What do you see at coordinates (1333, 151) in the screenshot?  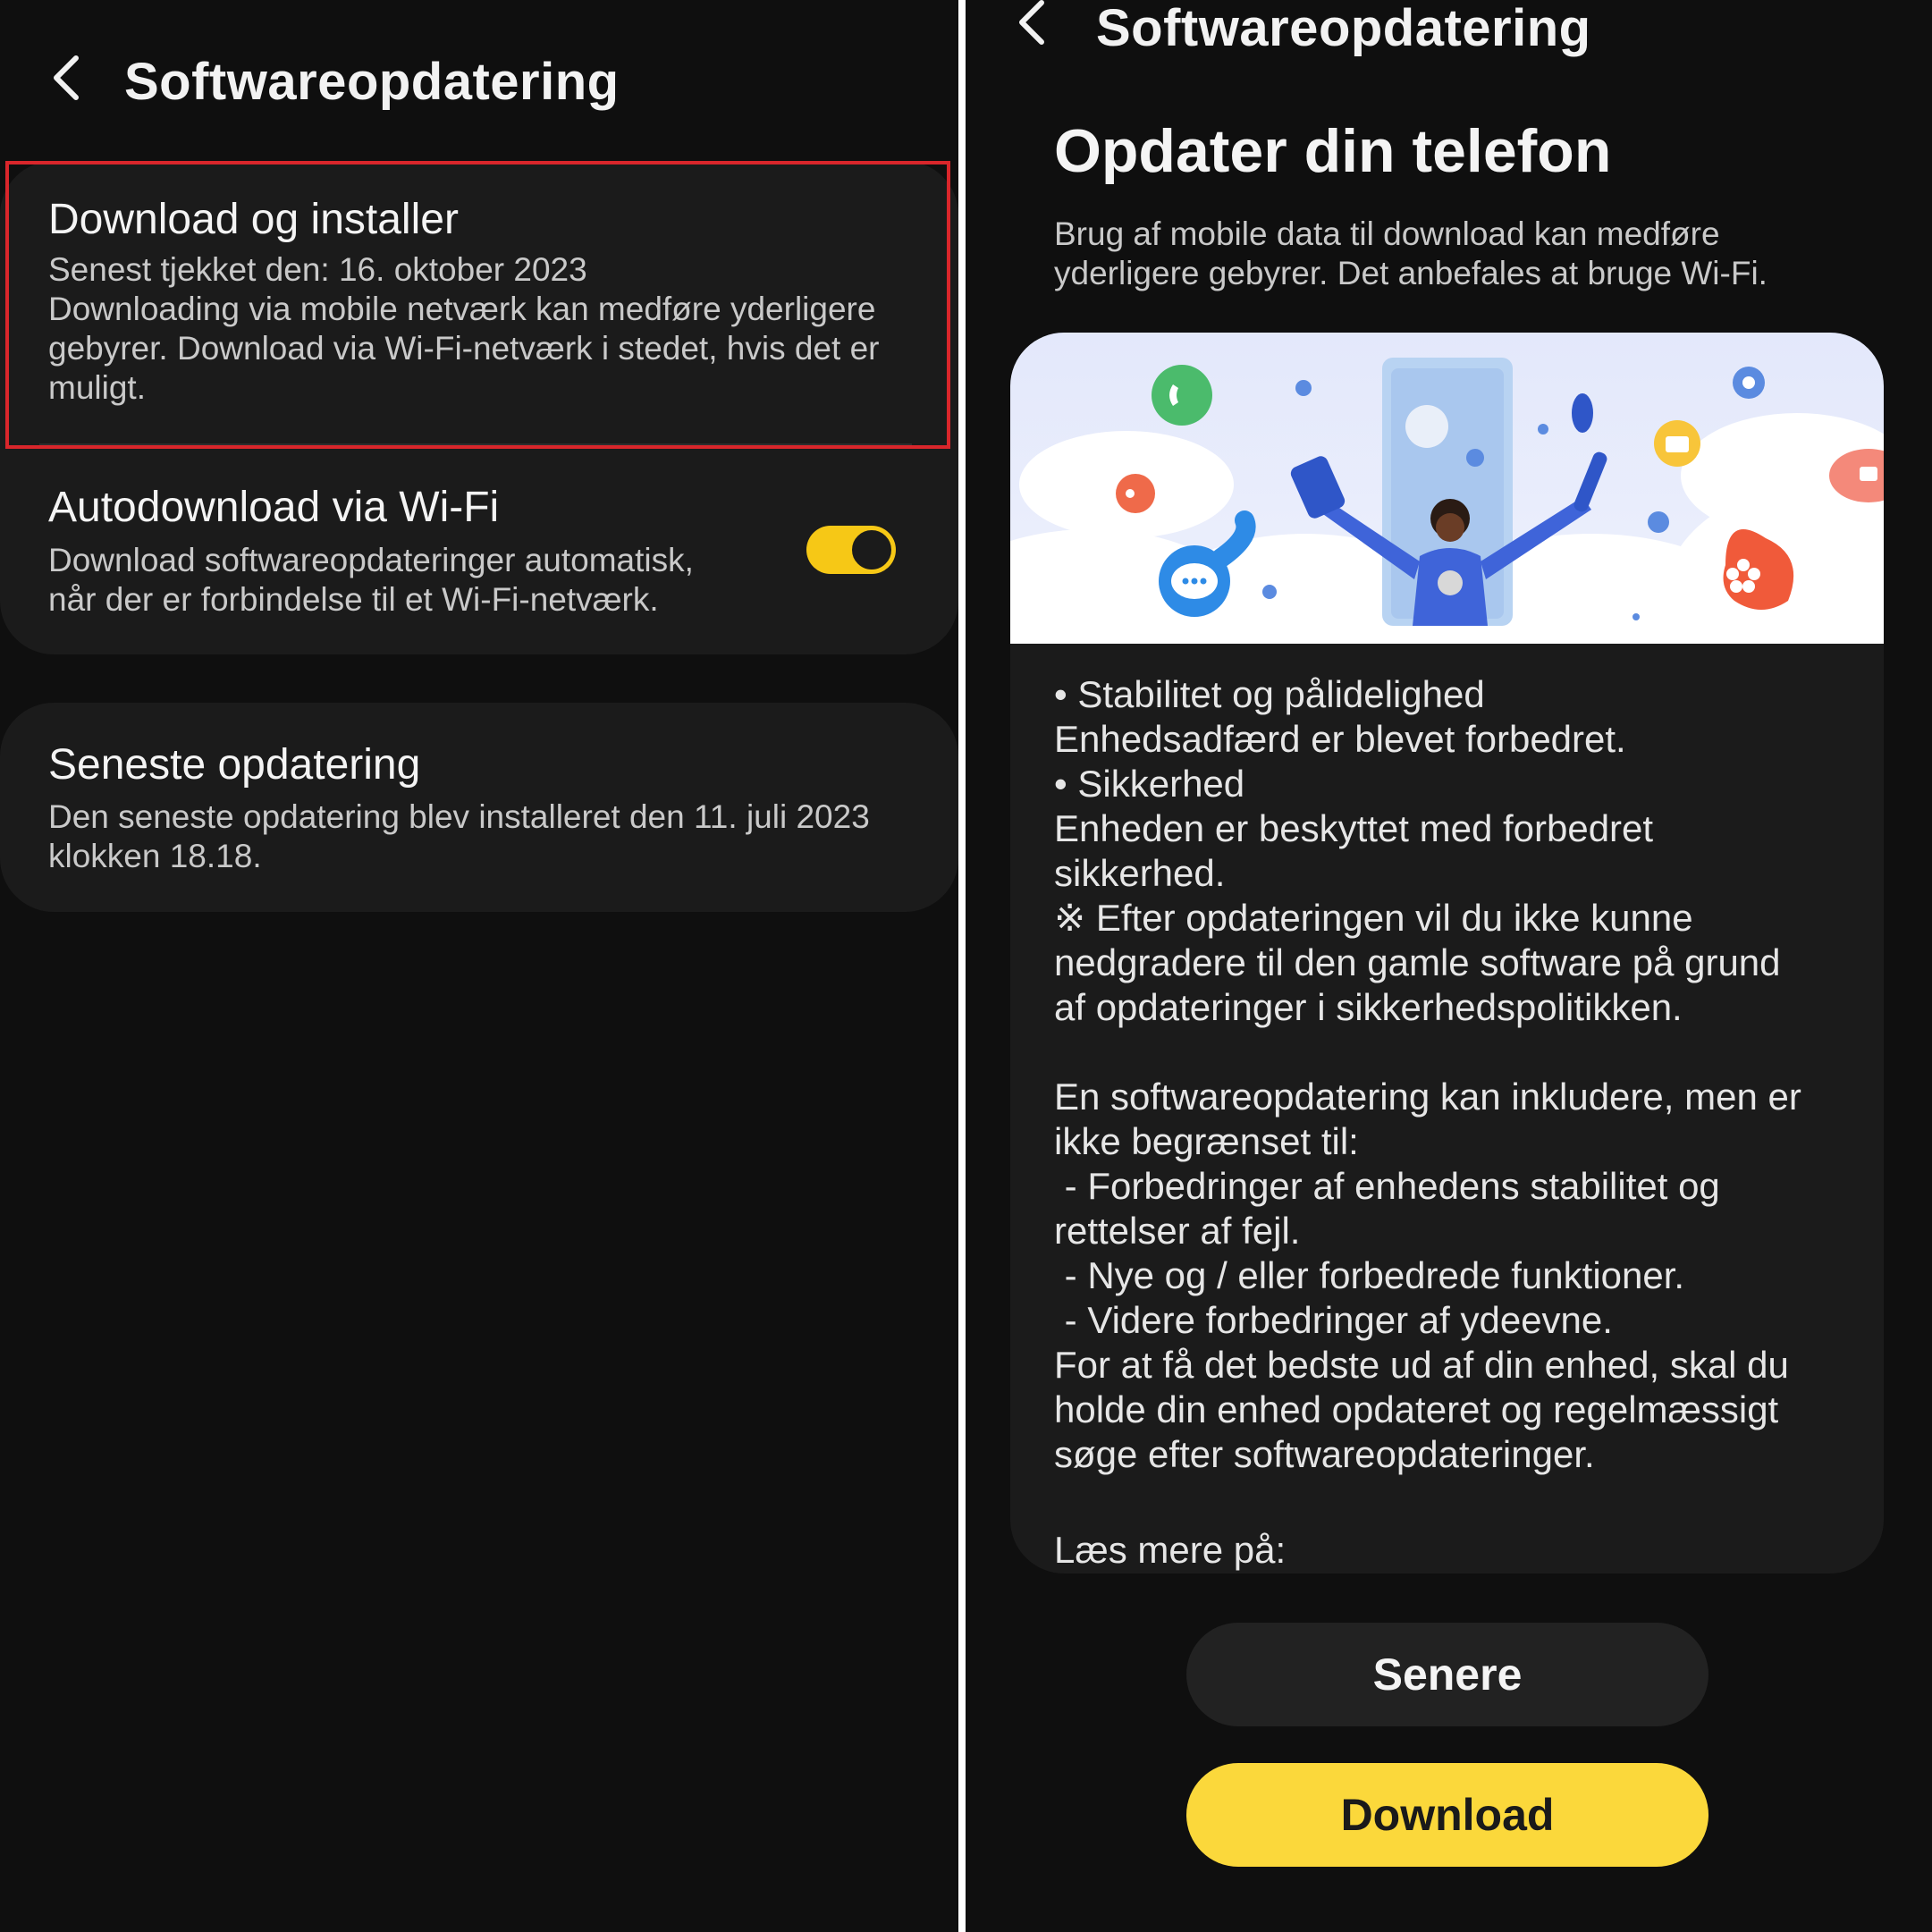 I see `update-headline: Opdater din telefon` at bounding box center [1333, 151].